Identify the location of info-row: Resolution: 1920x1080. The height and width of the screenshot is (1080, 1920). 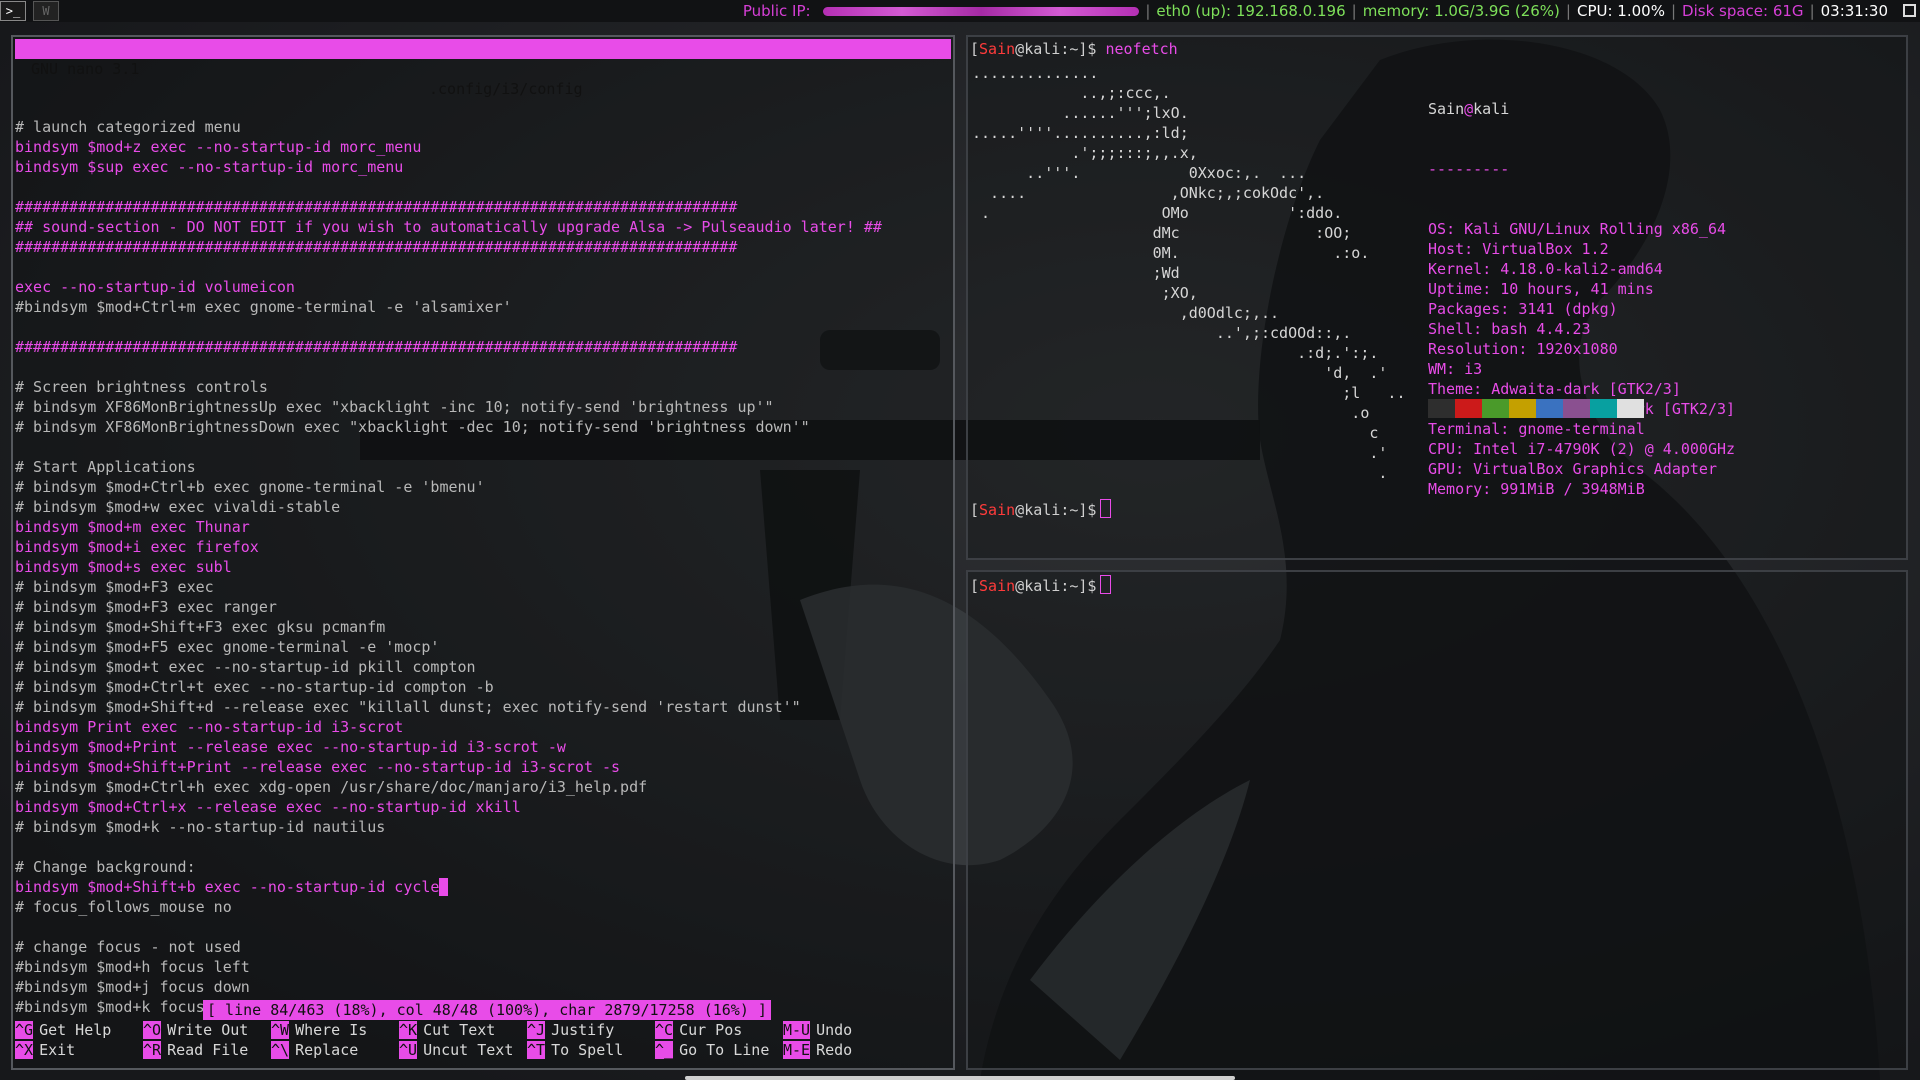
(1581, 349).